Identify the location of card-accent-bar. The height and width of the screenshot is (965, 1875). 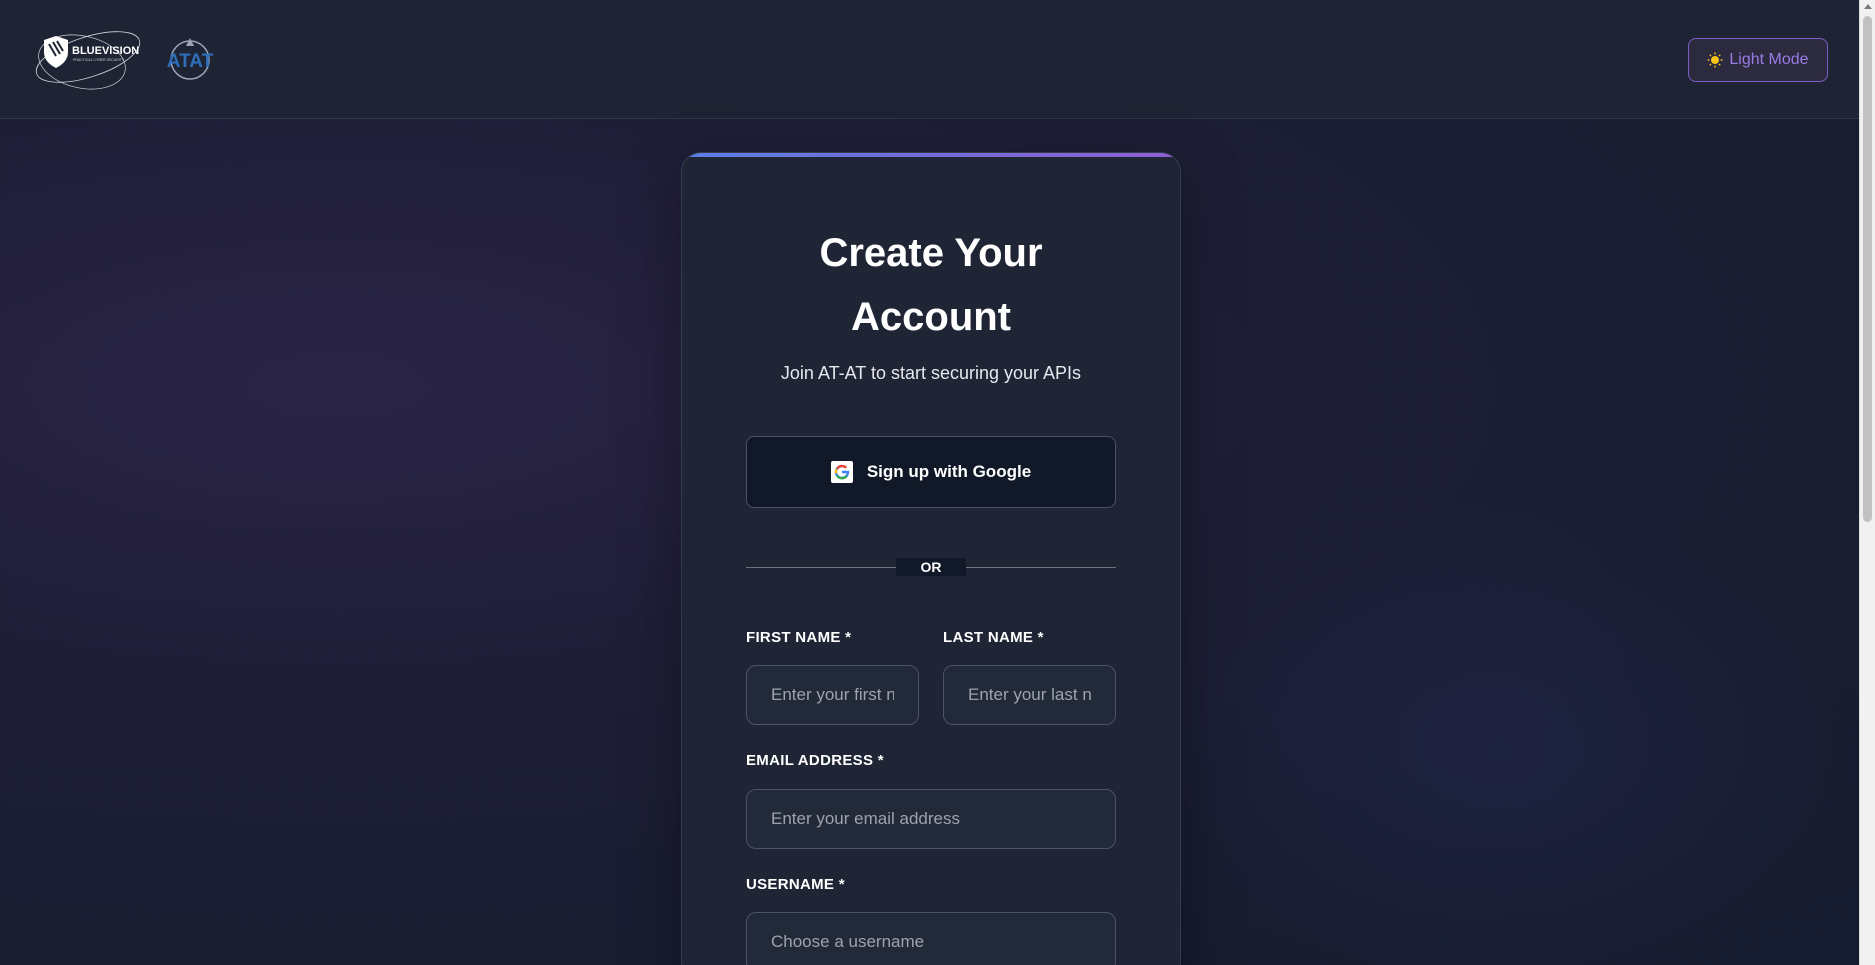
(931, 155).